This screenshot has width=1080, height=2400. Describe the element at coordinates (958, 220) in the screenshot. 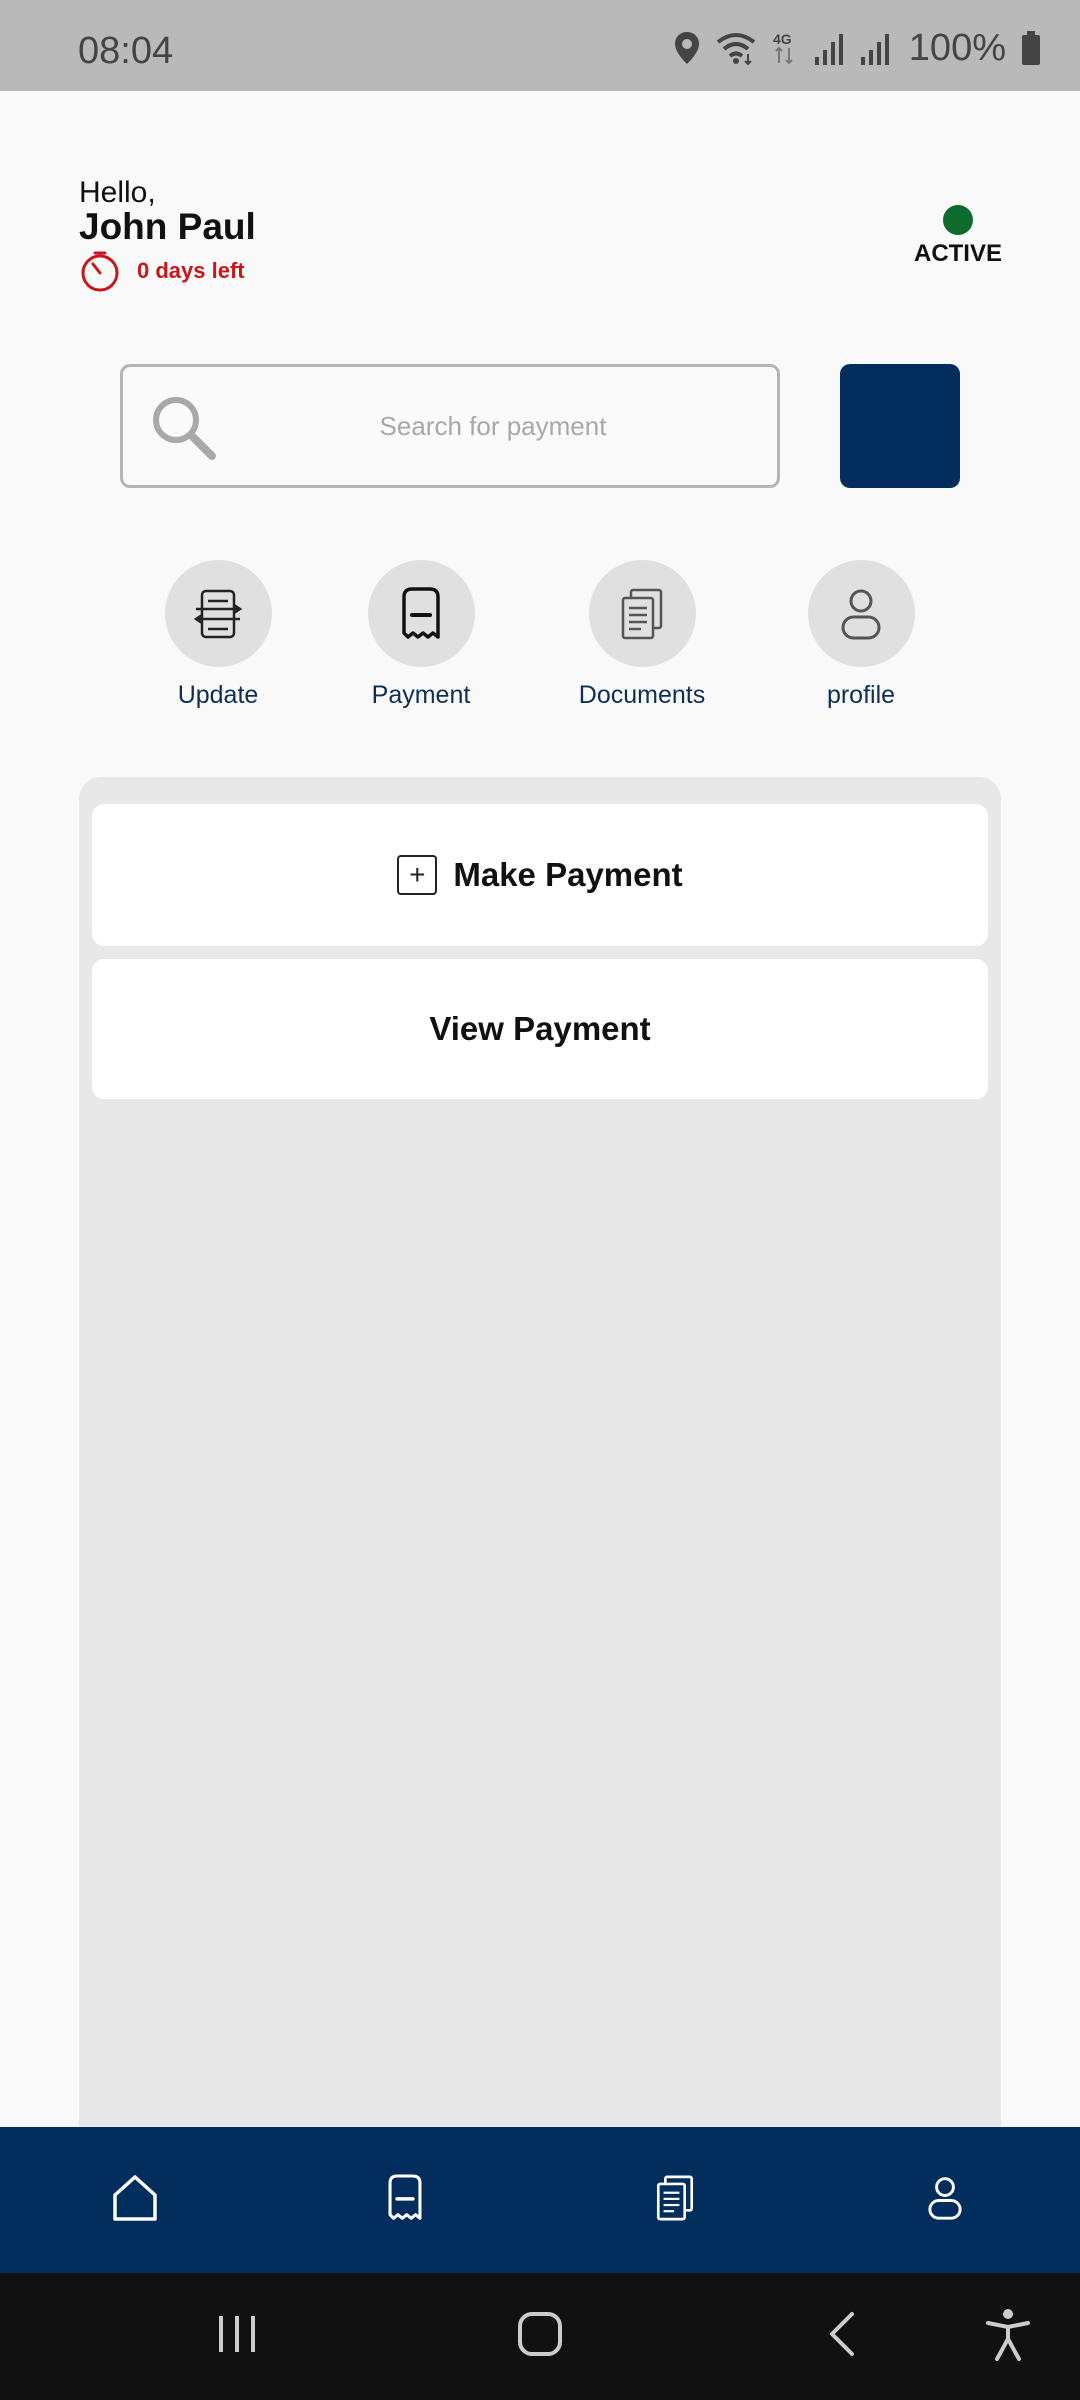

I see `active-status-dot` at that location.